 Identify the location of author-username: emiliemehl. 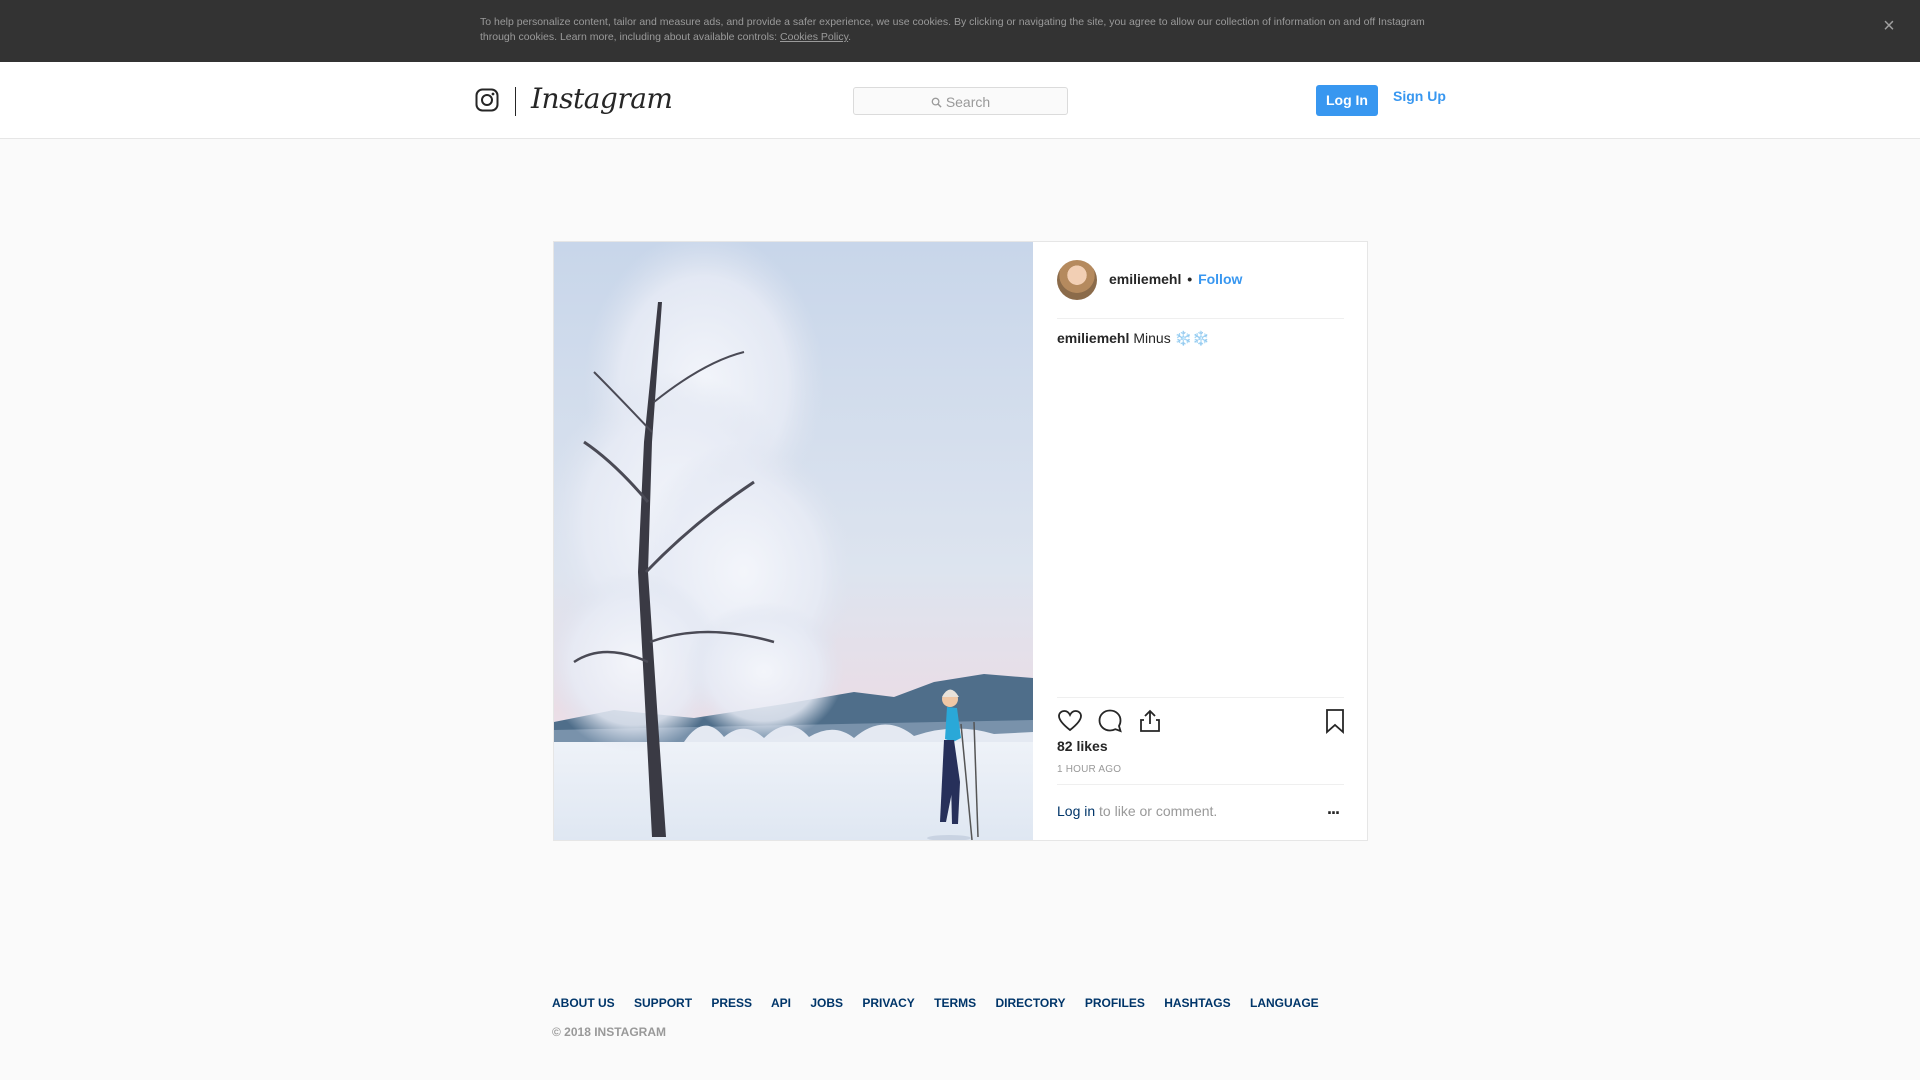
(1145, 279).